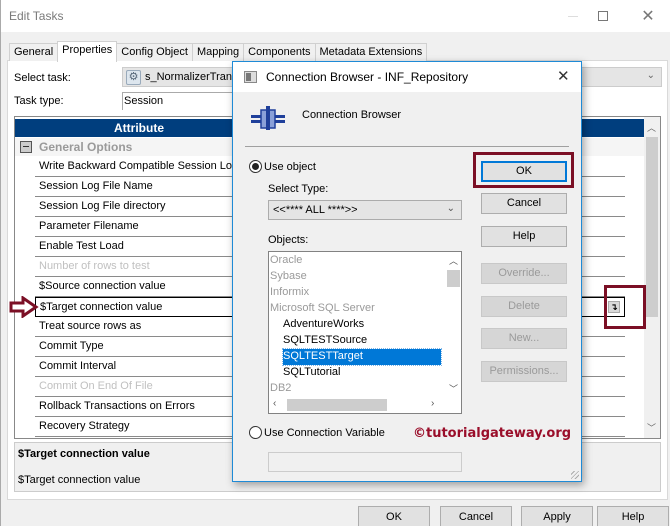 This screenshot has width=670, height=526. I want to click on attribute-column-header: Attribute, so click(139, 128).